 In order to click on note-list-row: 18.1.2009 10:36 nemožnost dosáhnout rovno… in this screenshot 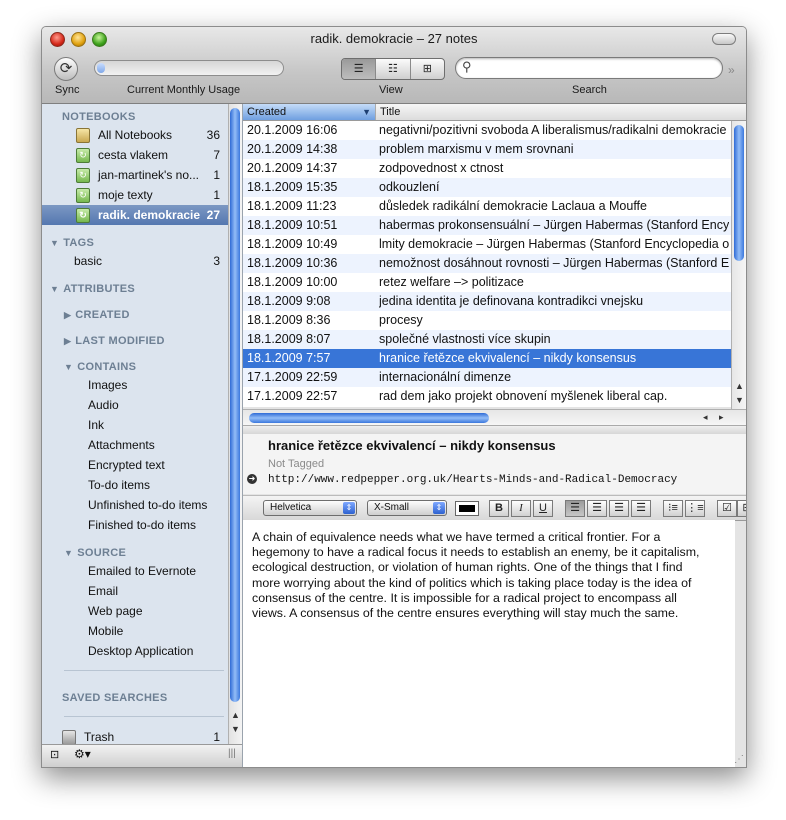, I will do `click(487, 263)`.